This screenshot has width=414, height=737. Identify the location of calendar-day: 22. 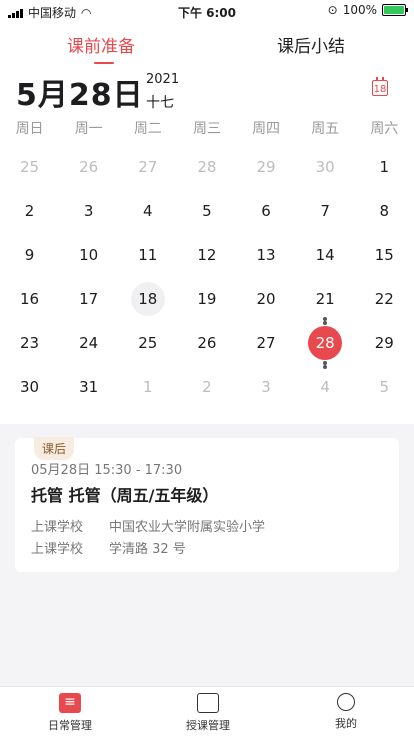
(384, 299).